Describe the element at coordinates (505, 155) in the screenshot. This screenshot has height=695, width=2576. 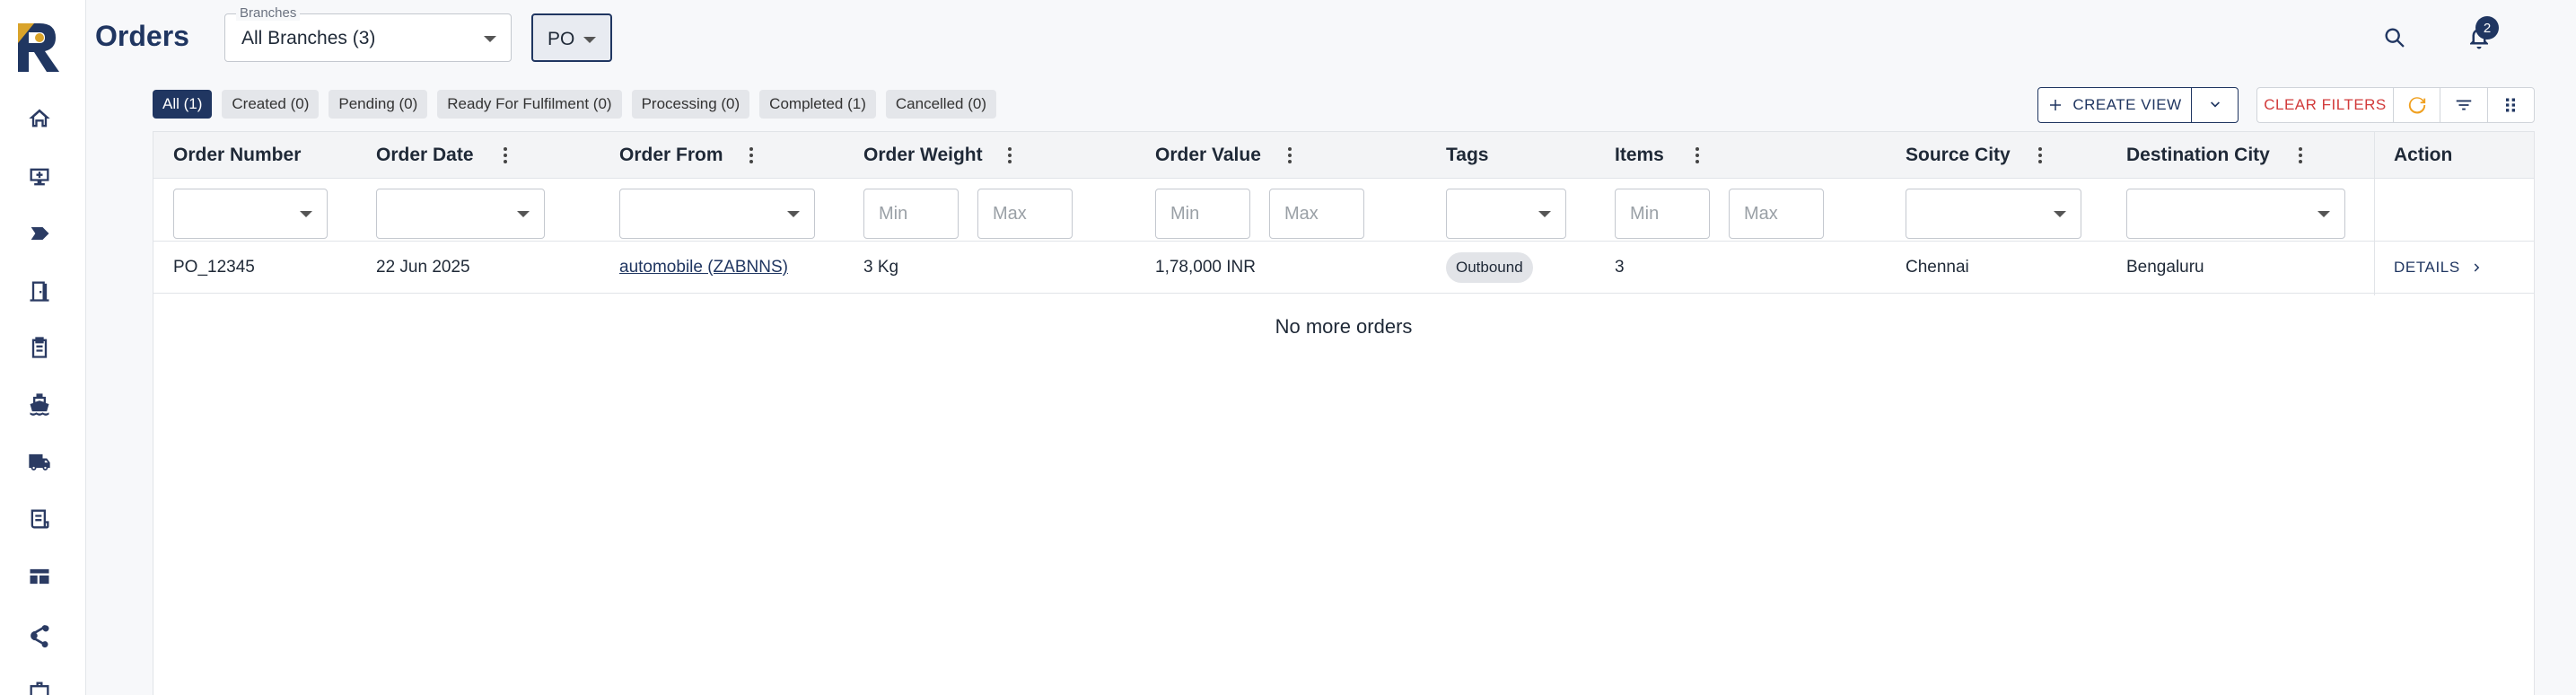
I see `order-date-menu-icon` at that location.